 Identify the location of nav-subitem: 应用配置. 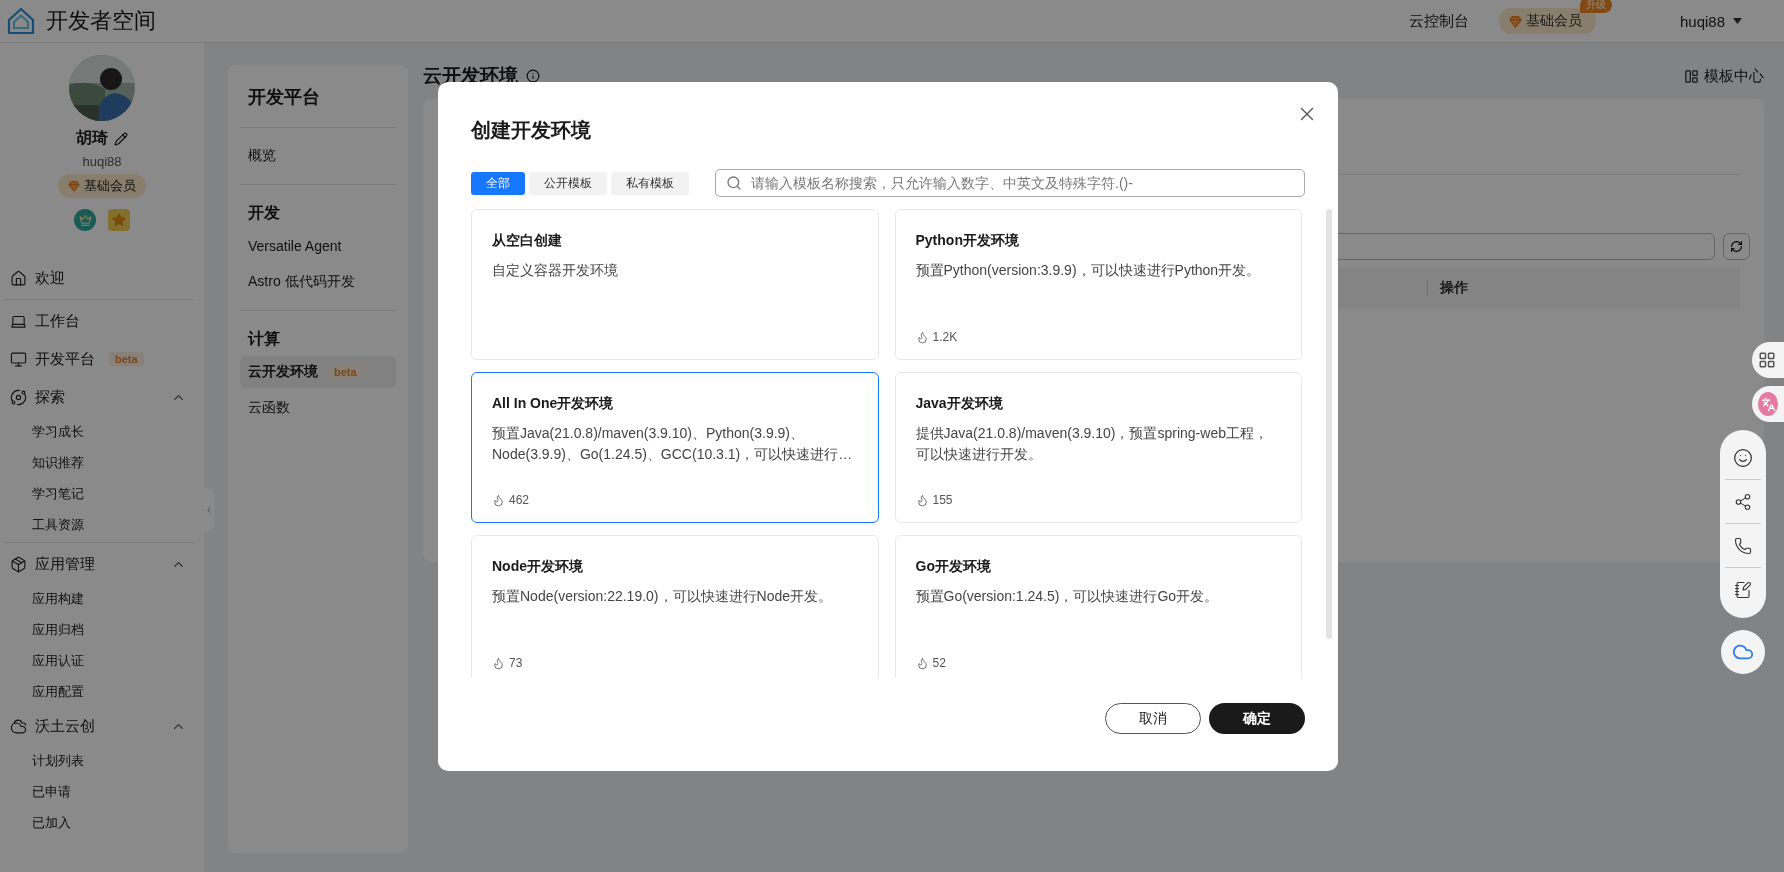
(99, 691).